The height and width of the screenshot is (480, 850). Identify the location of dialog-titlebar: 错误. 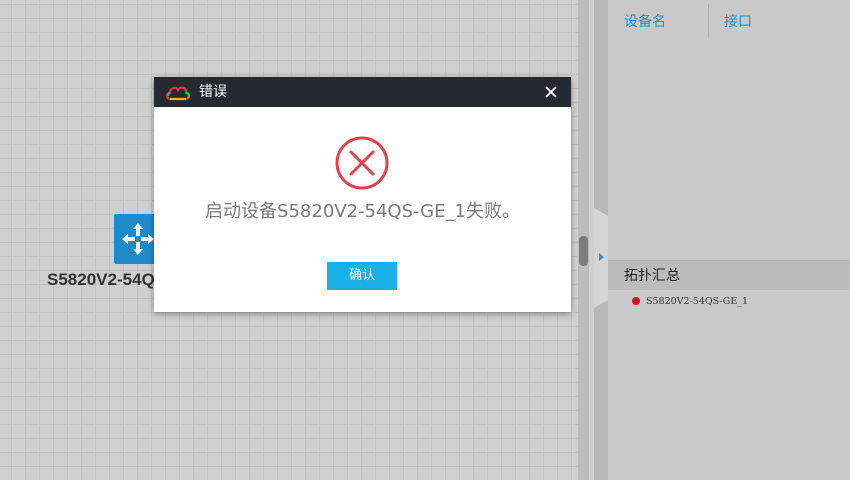
(362, 92).